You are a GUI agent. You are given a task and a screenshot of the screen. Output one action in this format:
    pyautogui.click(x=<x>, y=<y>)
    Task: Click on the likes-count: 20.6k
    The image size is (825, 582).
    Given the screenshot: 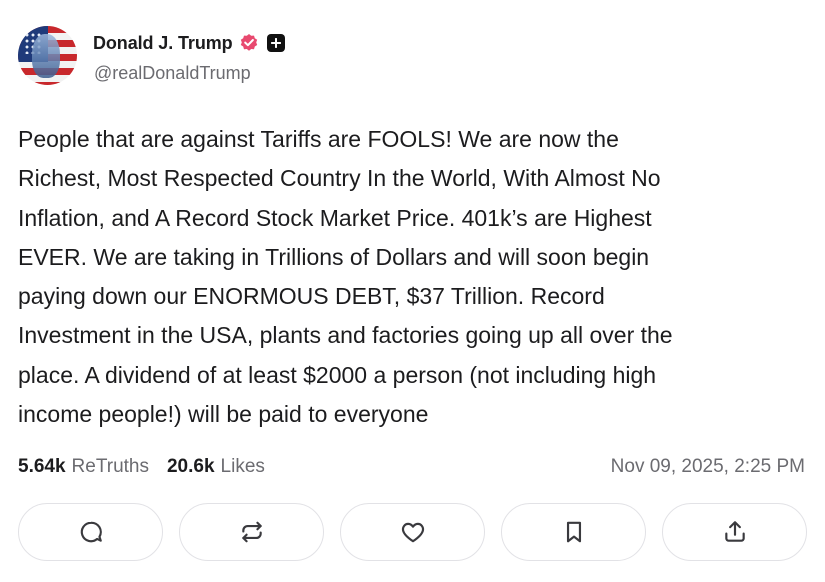 What is the action you would take?
    pyautogui.click(x=190, y=466)
    